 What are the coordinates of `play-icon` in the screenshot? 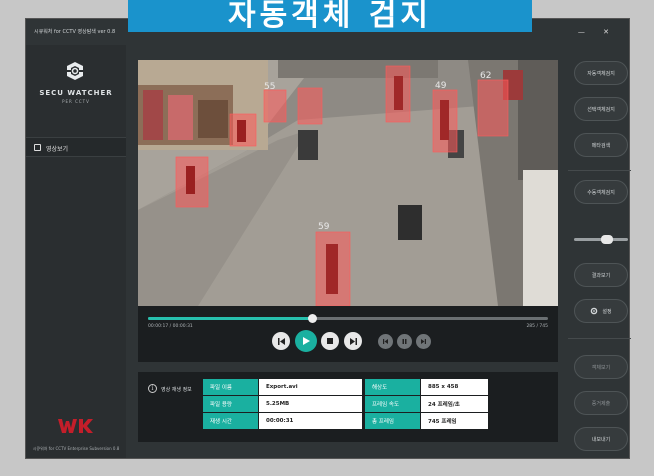 It's located at (306, 341).